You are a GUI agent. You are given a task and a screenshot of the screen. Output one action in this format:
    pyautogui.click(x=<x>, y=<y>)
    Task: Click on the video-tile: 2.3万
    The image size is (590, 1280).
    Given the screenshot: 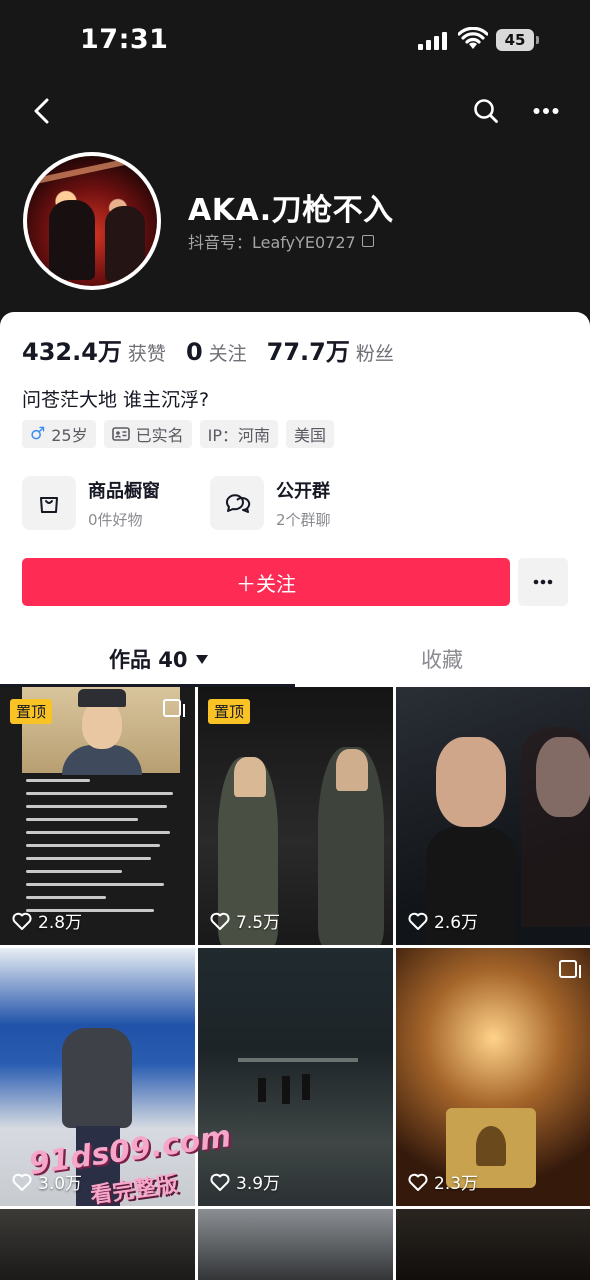 What is the action you would take?
    pyautogui.click(x=493, y=1077)
    